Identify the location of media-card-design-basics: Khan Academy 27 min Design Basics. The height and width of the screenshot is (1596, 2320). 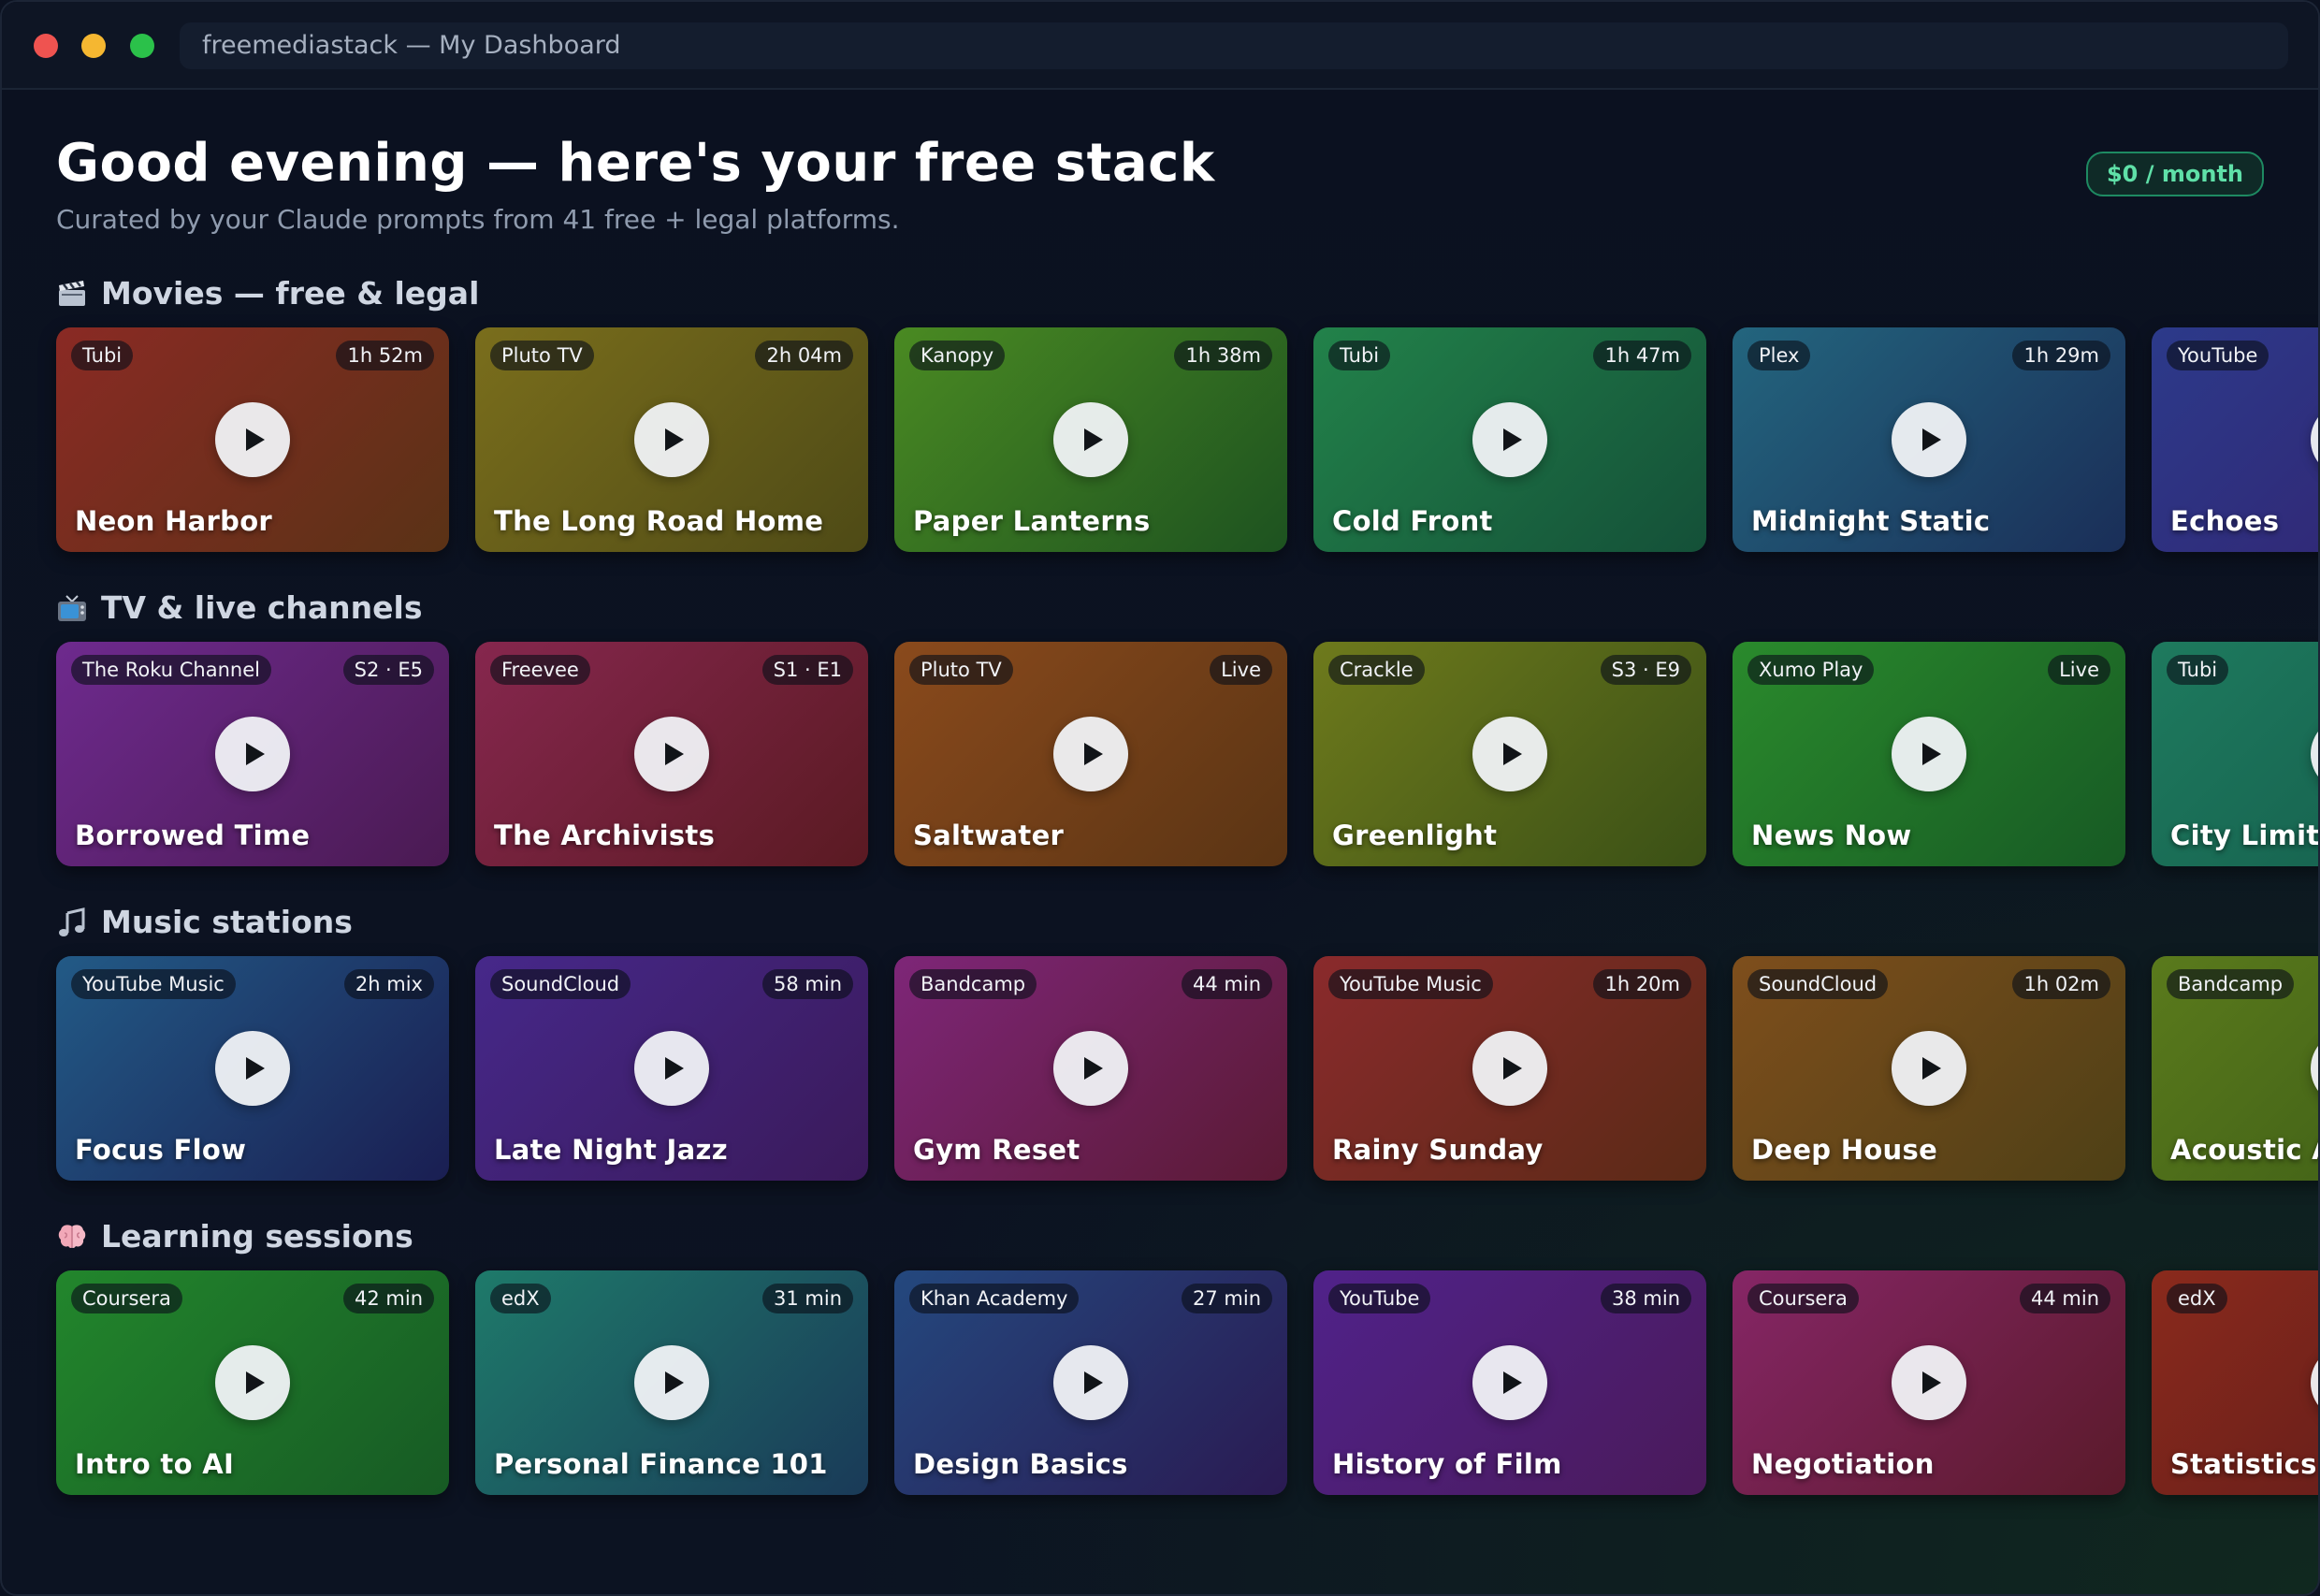
(1090, 1382).